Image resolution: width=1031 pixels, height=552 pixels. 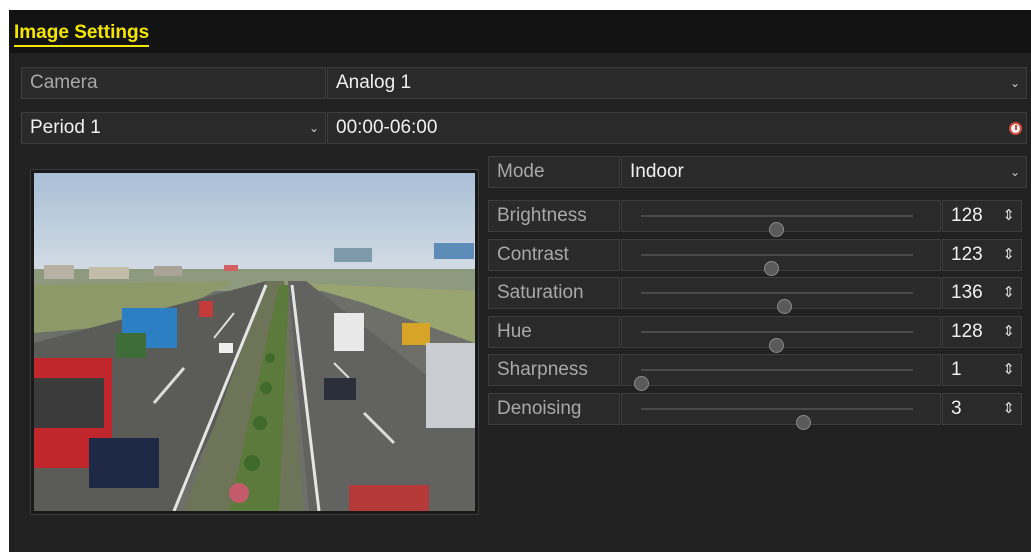 What do you see at coordinates (554, 293) in the screenshot?
I see `slider-label: Saturation` at bounding box center [554, 293].